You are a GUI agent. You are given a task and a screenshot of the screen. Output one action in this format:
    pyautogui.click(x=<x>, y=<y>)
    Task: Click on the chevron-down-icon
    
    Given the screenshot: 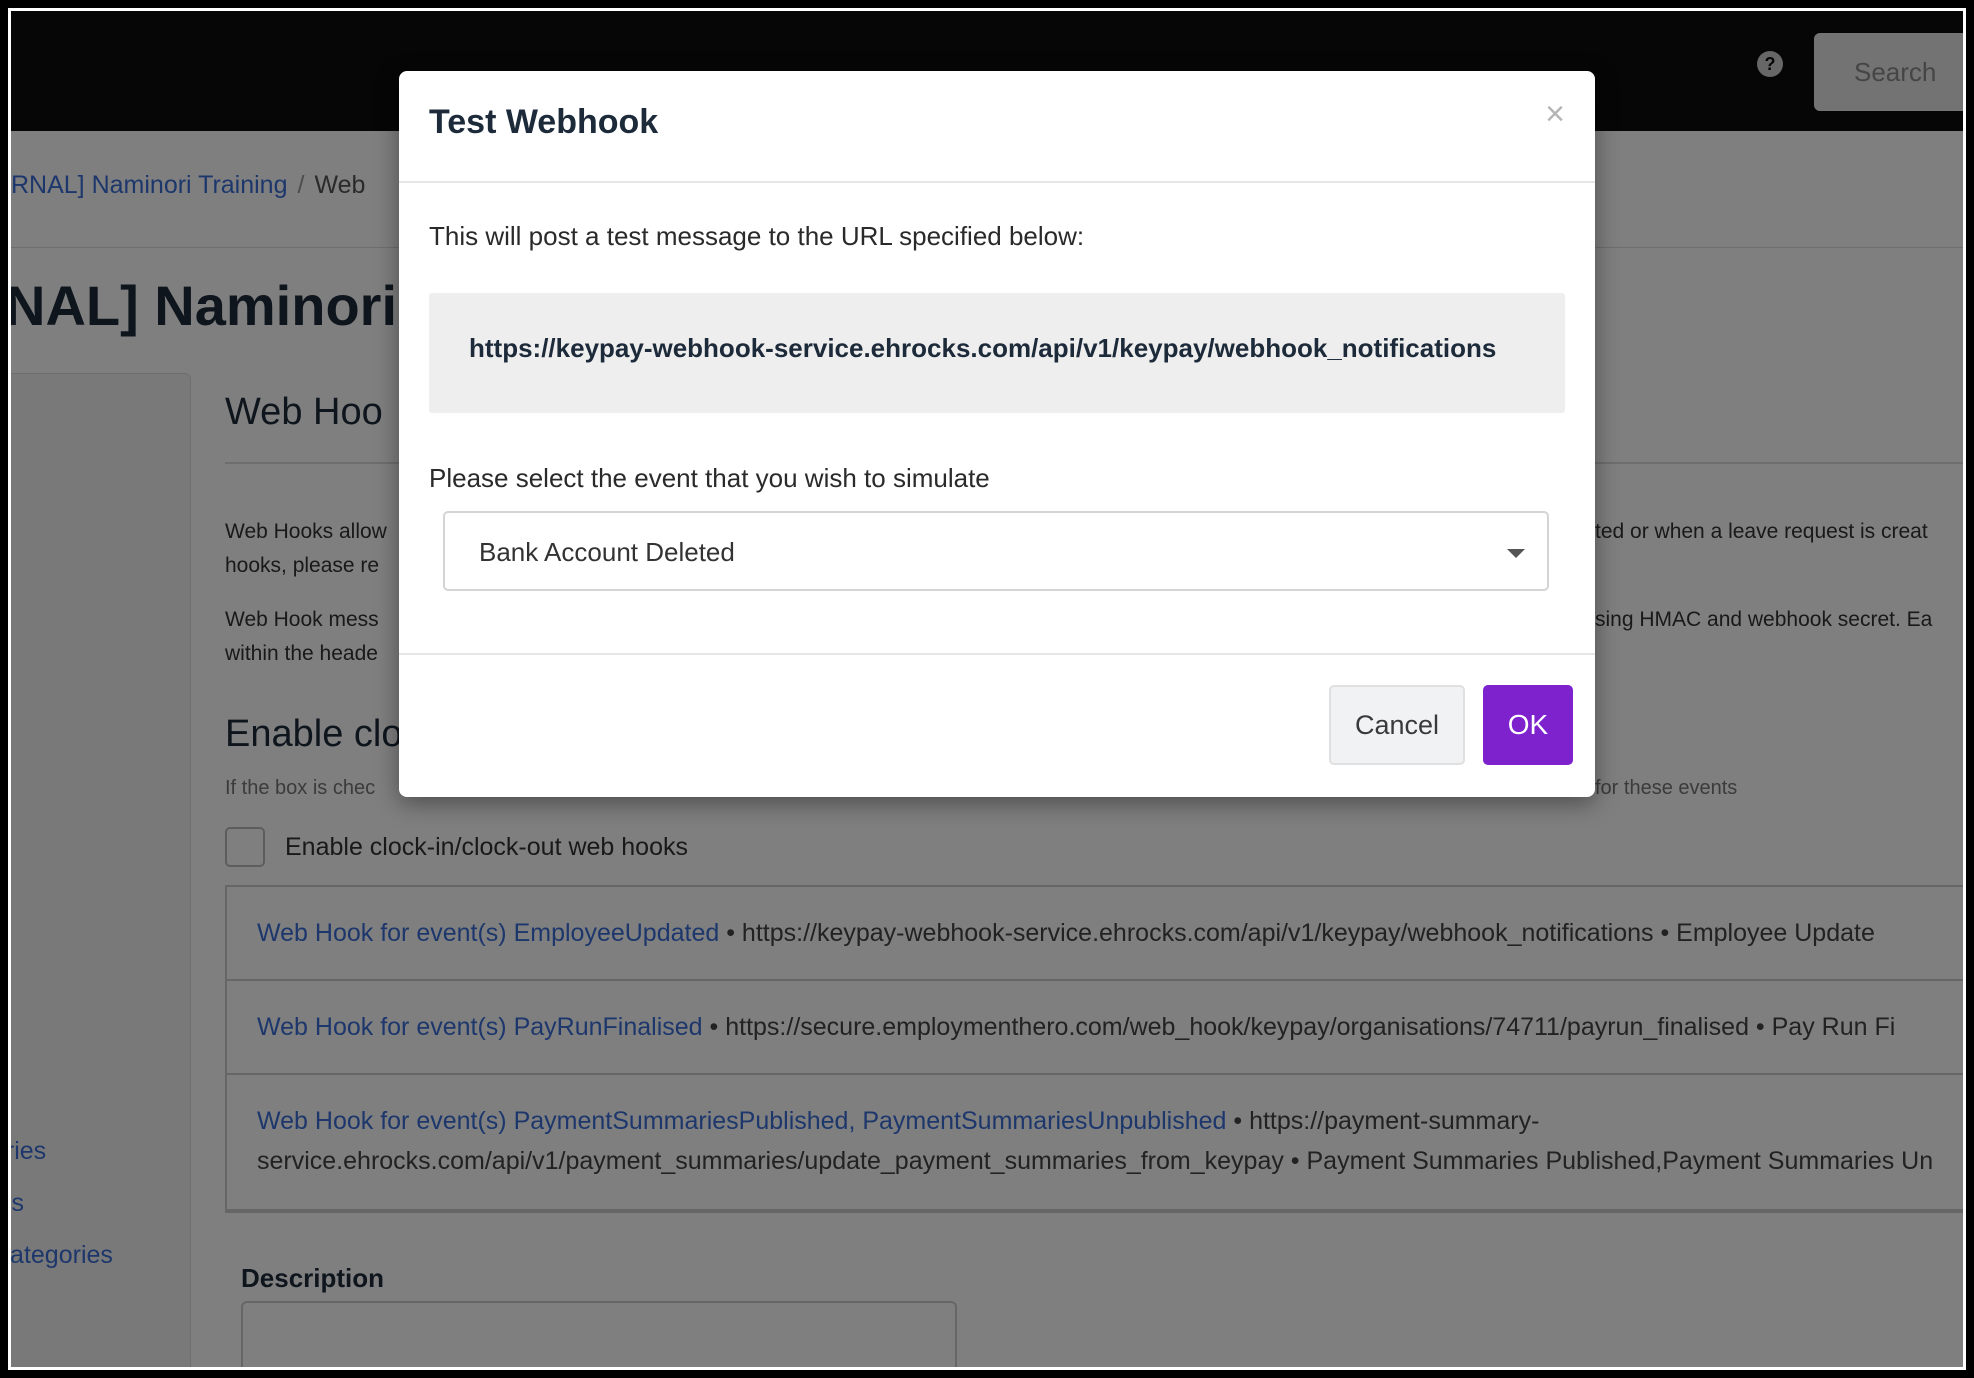 What is the action you would take?
    pyautogui.click(x=1516, y=553)
    